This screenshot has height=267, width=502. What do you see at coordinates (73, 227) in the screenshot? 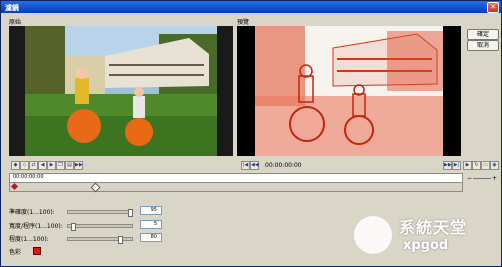
I see `width-thumb` at bounding box center [73, 227].